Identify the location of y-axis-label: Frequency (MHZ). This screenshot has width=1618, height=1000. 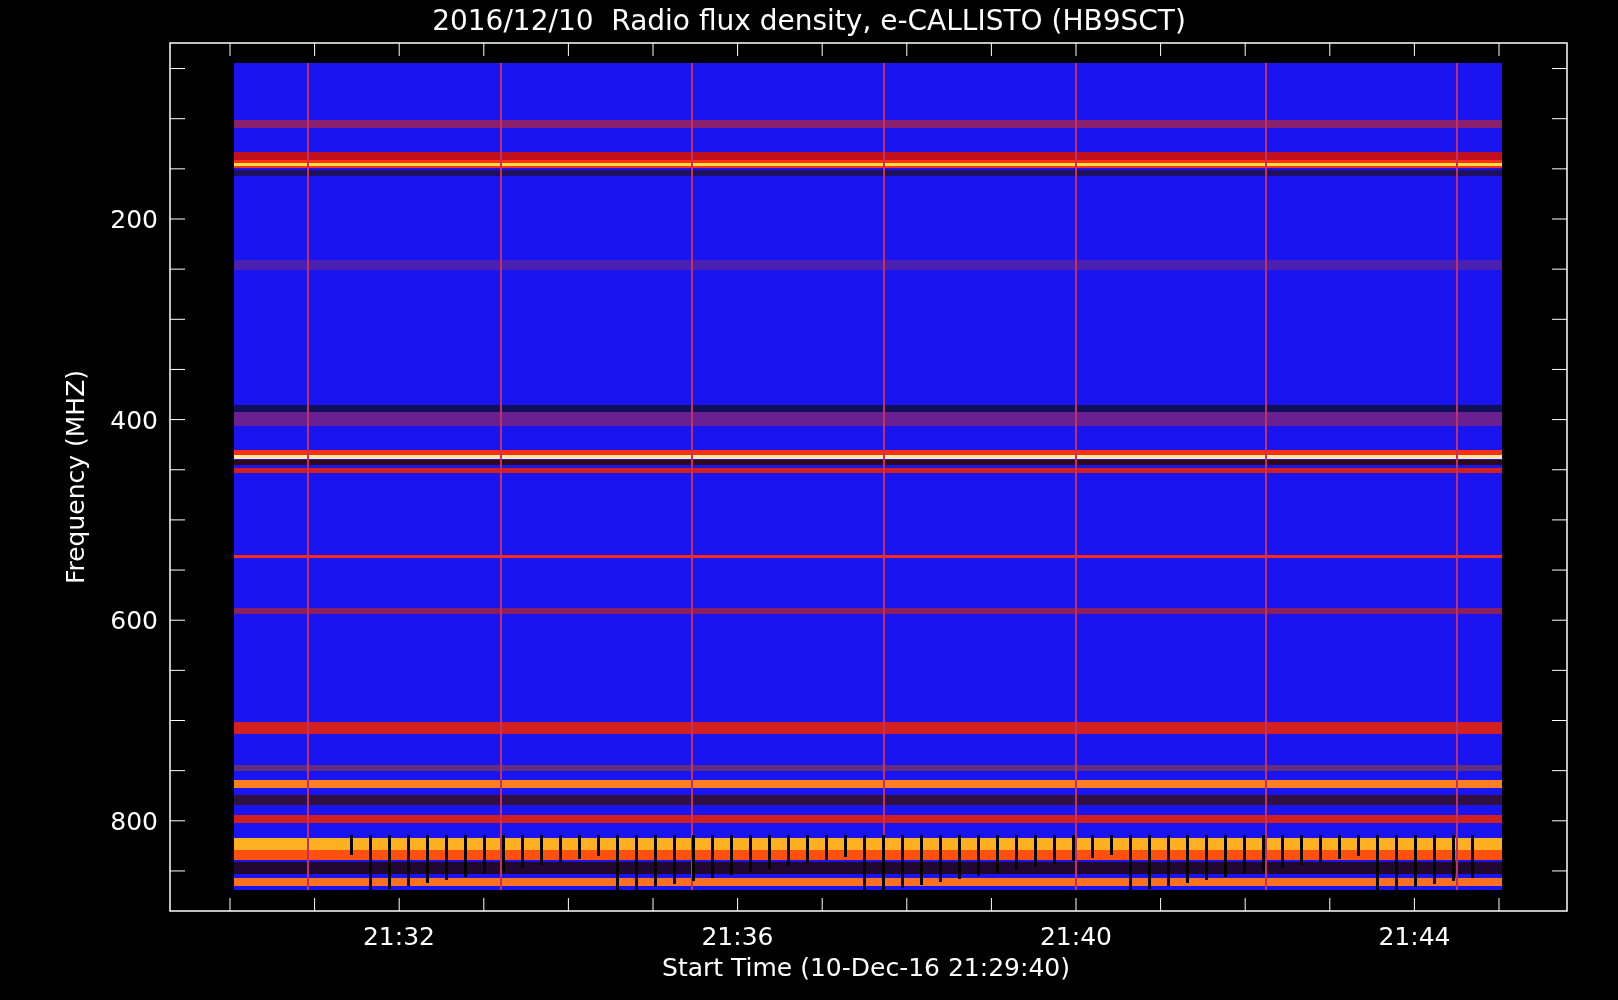
(75, 477).